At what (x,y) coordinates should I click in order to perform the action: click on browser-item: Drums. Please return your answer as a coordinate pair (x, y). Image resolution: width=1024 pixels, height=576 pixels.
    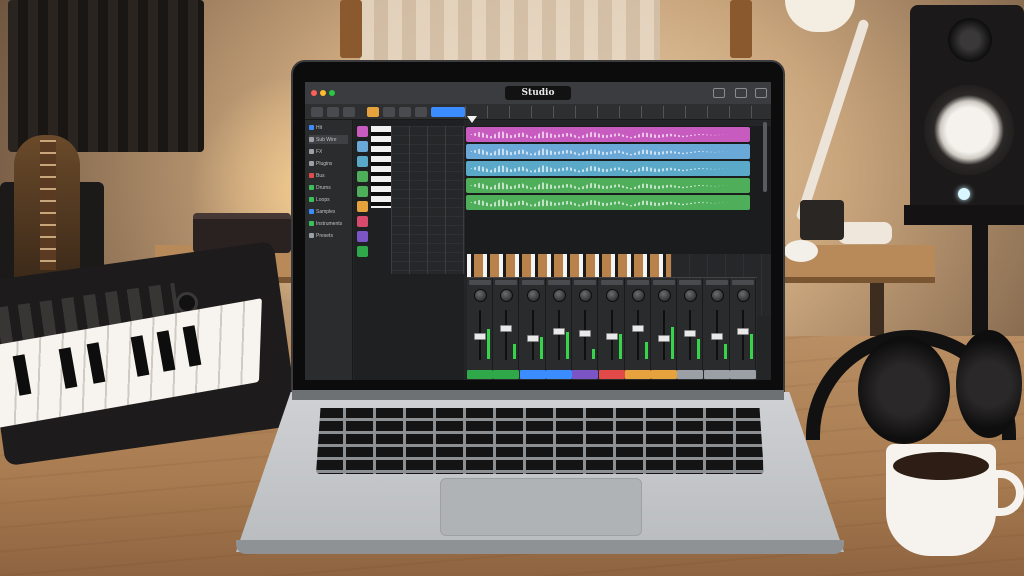
    Looking at the image, I should click on (328, 187).